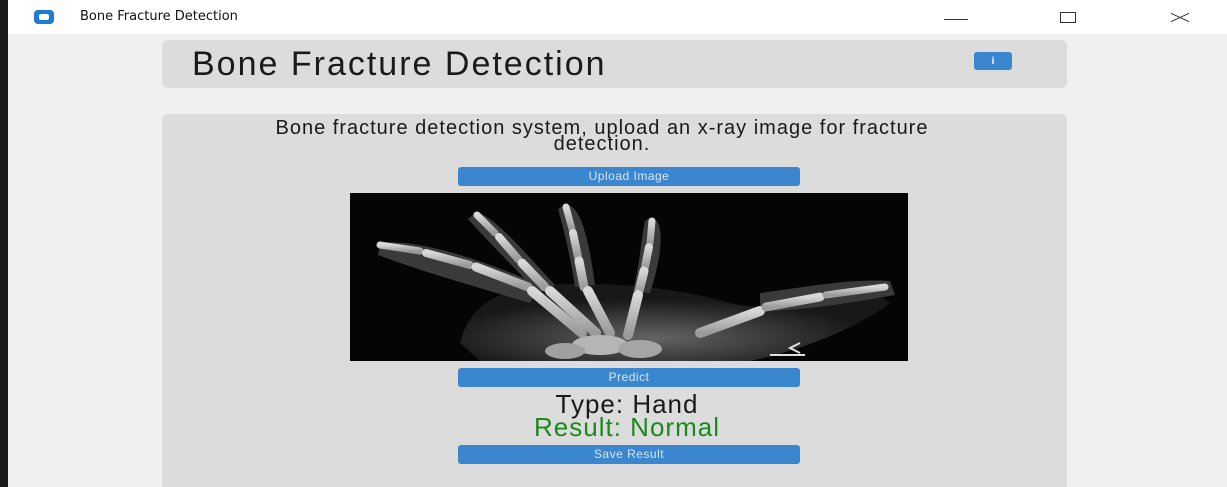 Image resolution: width=1227 pixels, height=487 pixels. I want to click on page-title: Bone Fracture Detection, so click(399, 64).